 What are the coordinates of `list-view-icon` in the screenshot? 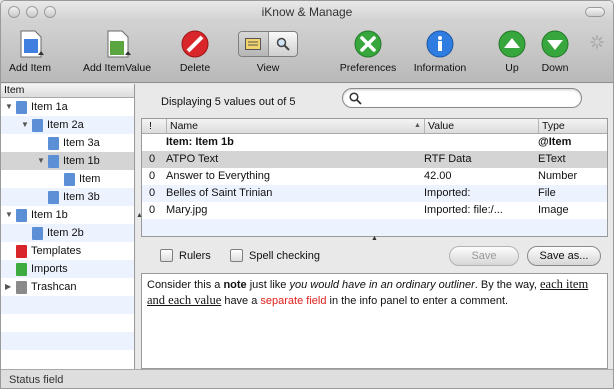 It's located at (253, 44).